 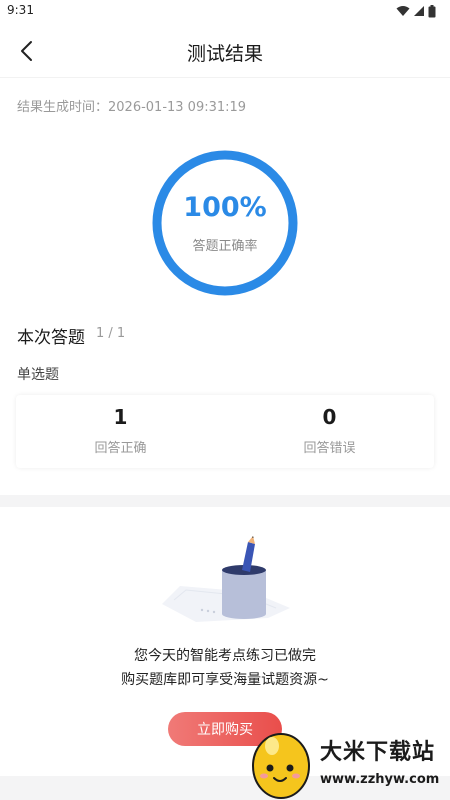 What do you see at coordinates (225, 12) in the screenshot?
I see `status-bar: 9:31` at bounding box center [225, 12].